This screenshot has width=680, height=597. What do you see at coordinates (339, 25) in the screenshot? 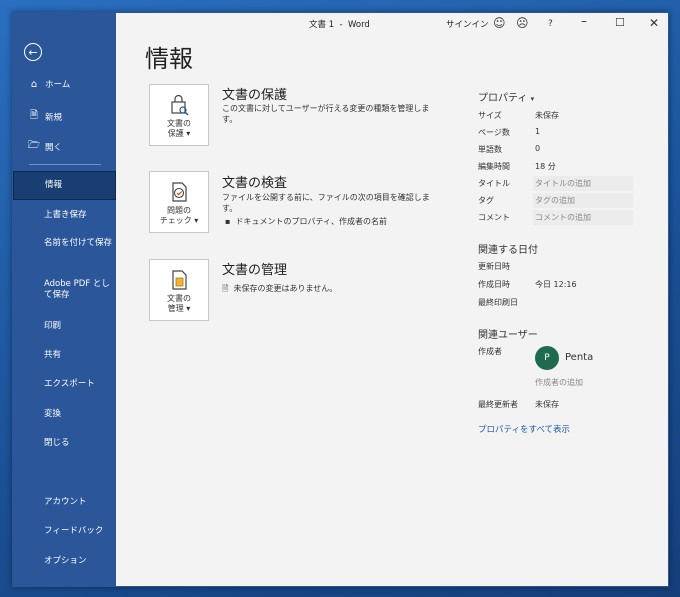
I see `window-title: 文書 1 - Word` at bounding box center [339, 25].